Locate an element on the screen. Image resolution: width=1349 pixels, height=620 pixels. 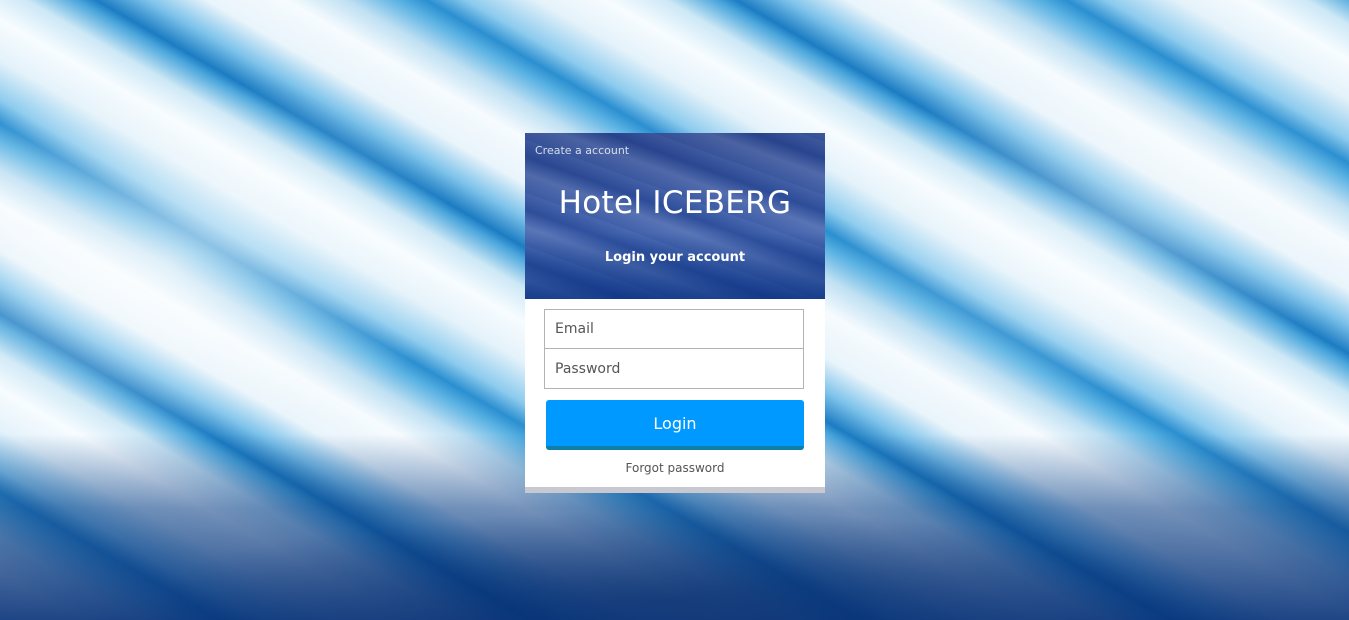
login-button: Login is located at coordinates (675, 425).